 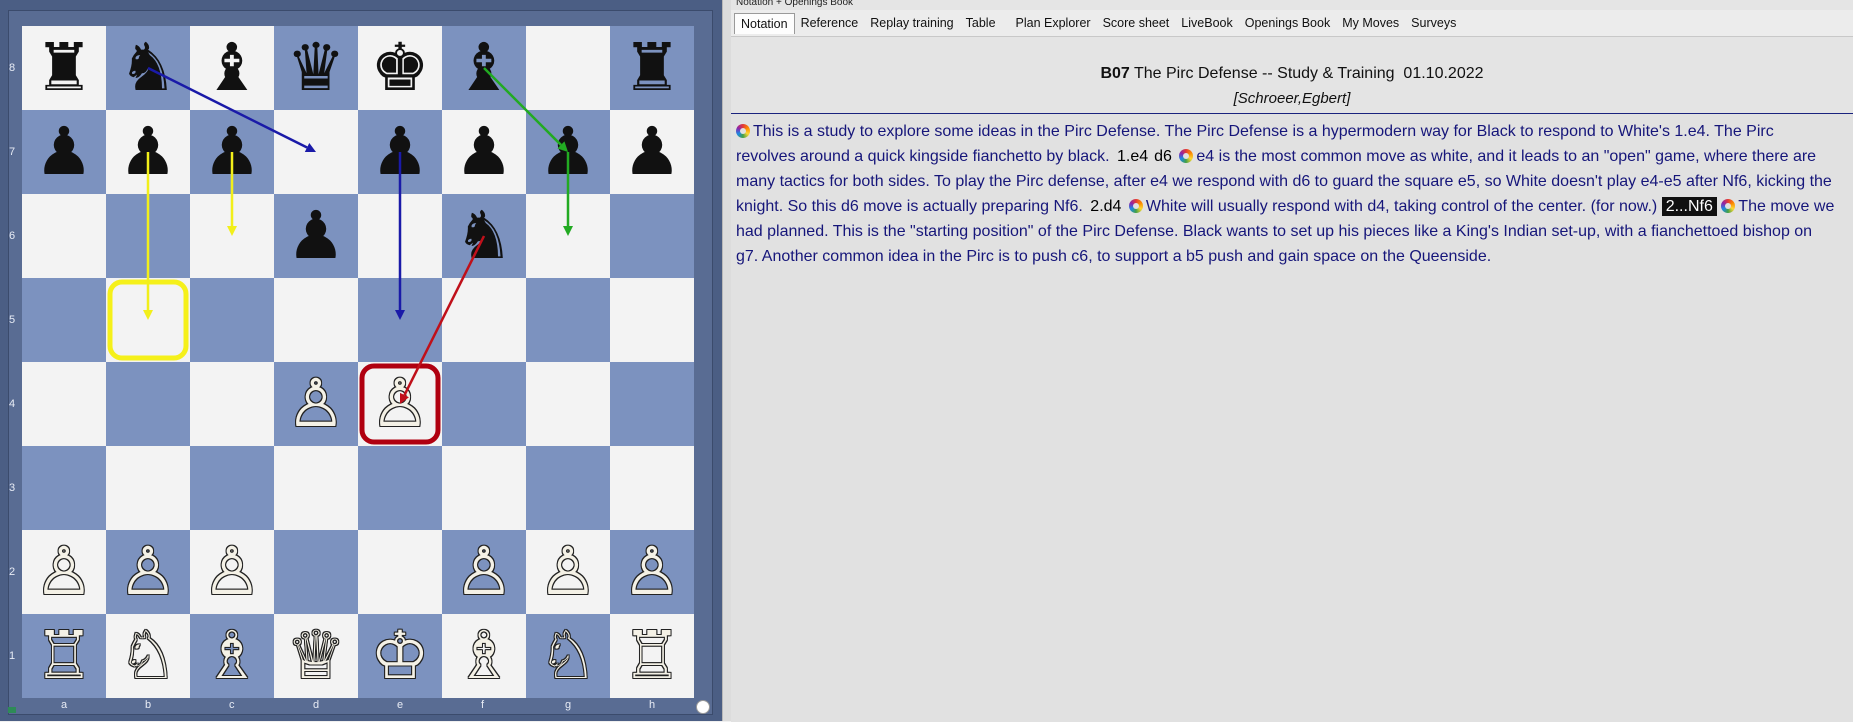 What do you see at coordinates (568, 404) in the screenshot?
I see `square-g4` at bounding box center [568, 404].